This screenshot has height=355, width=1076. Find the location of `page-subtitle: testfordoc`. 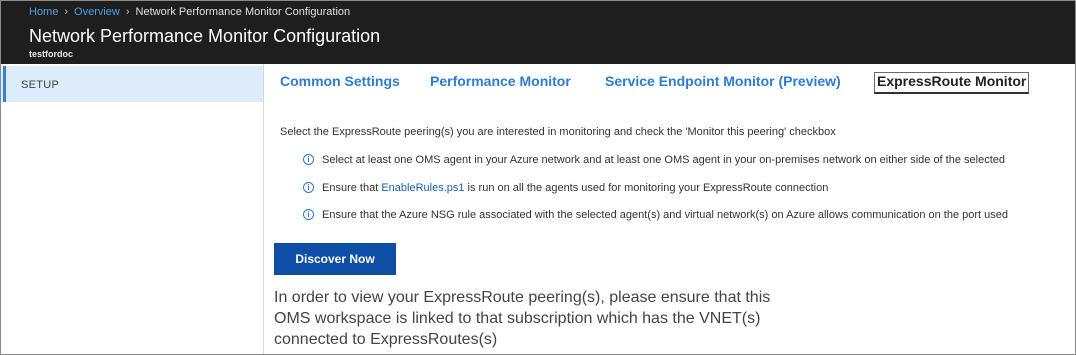

page-subtitle: testfordoc is located at coordinates (51, 54).